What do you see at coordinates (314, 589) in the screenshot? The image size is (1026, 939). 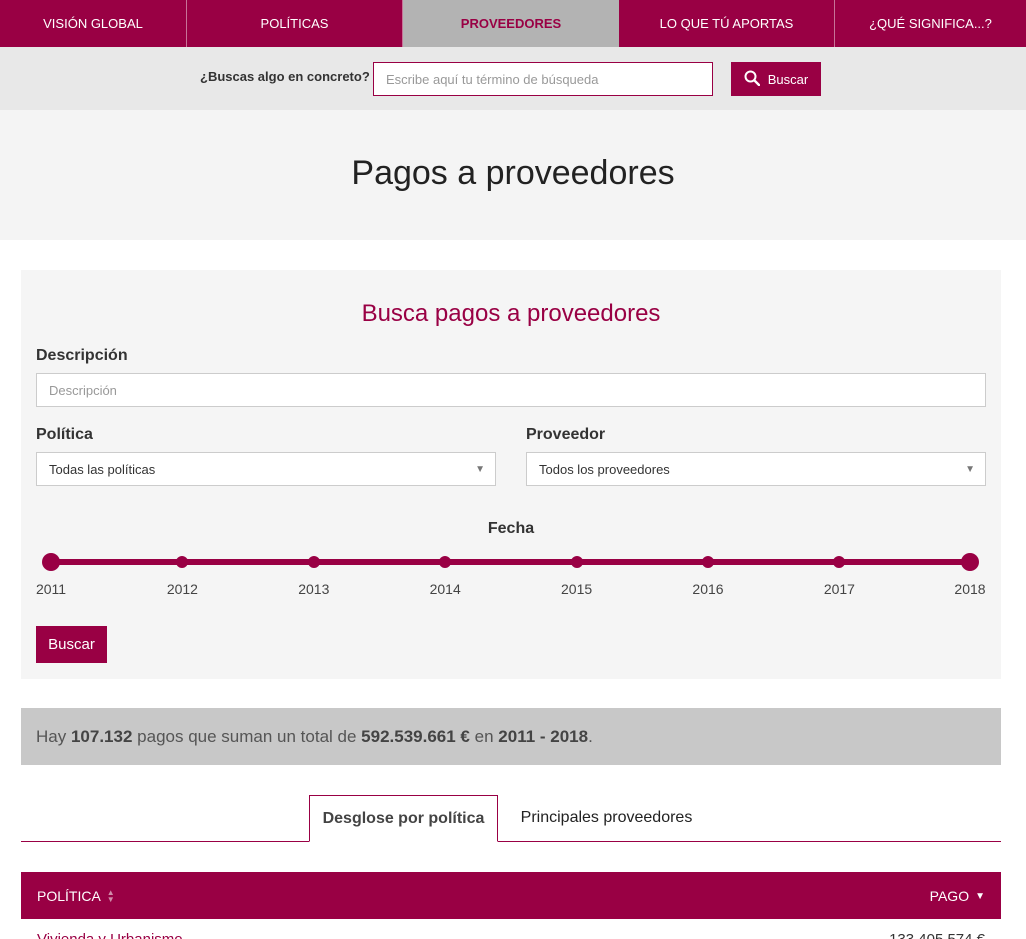 I see `year-label: 2013` at bounding box center [314, 589].